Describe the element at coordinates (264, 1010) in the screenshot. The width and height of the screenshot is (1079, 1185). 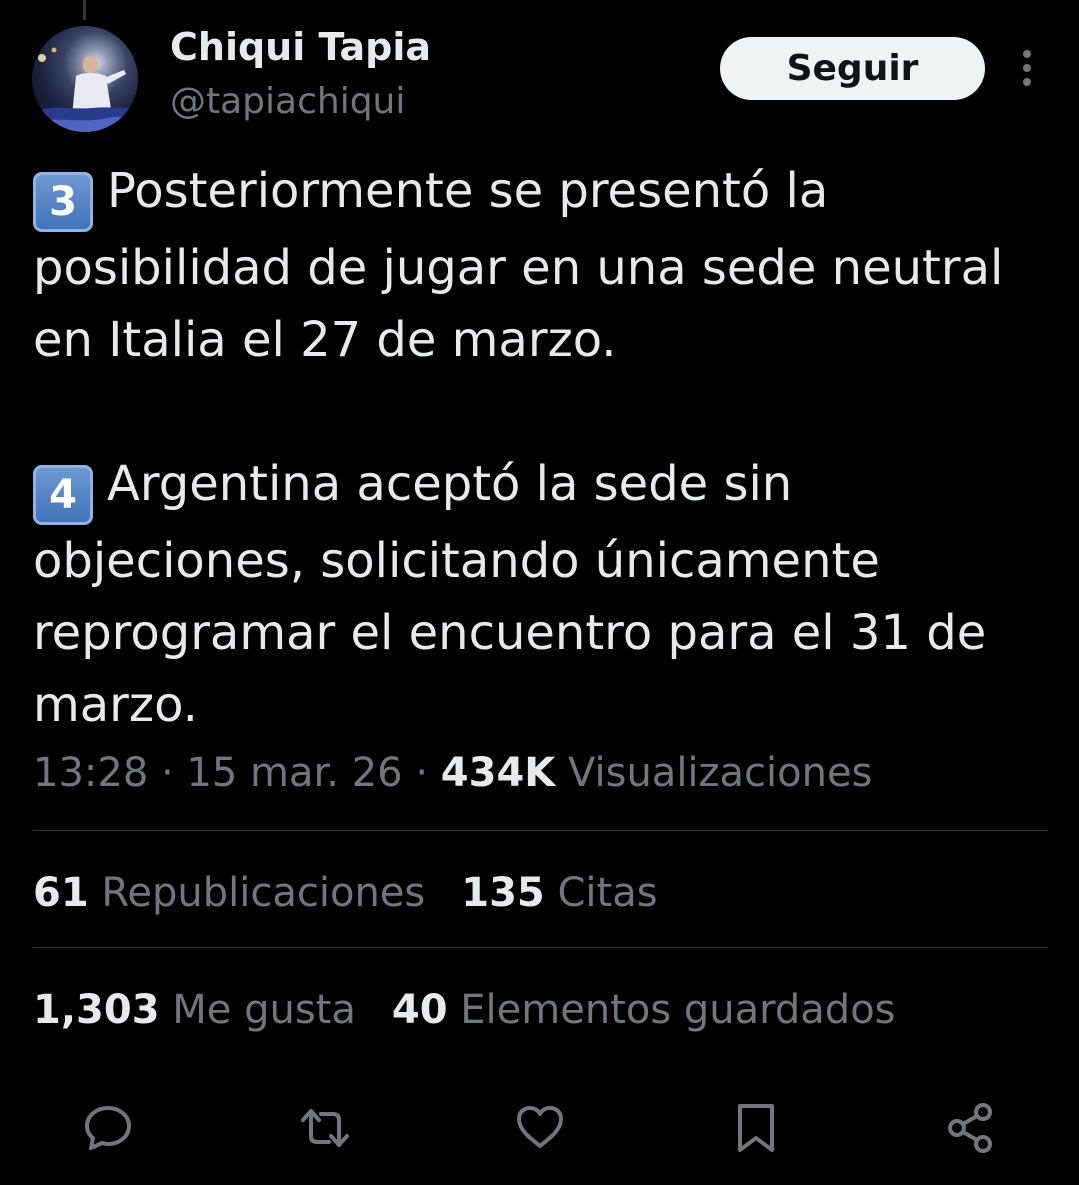
I see `likes-label: Me gusta` at that location.